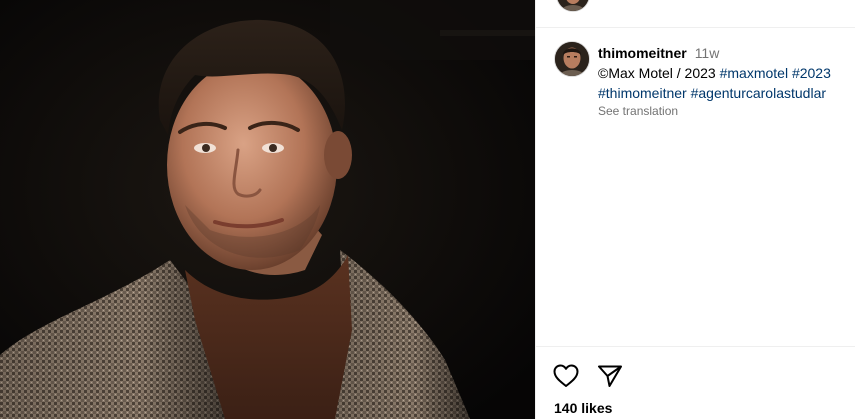  What do you see at coordinates (726, 53) in the screenshot?
I see `caption-header: thimomeitner 11w` at bounding box center [726, 53].